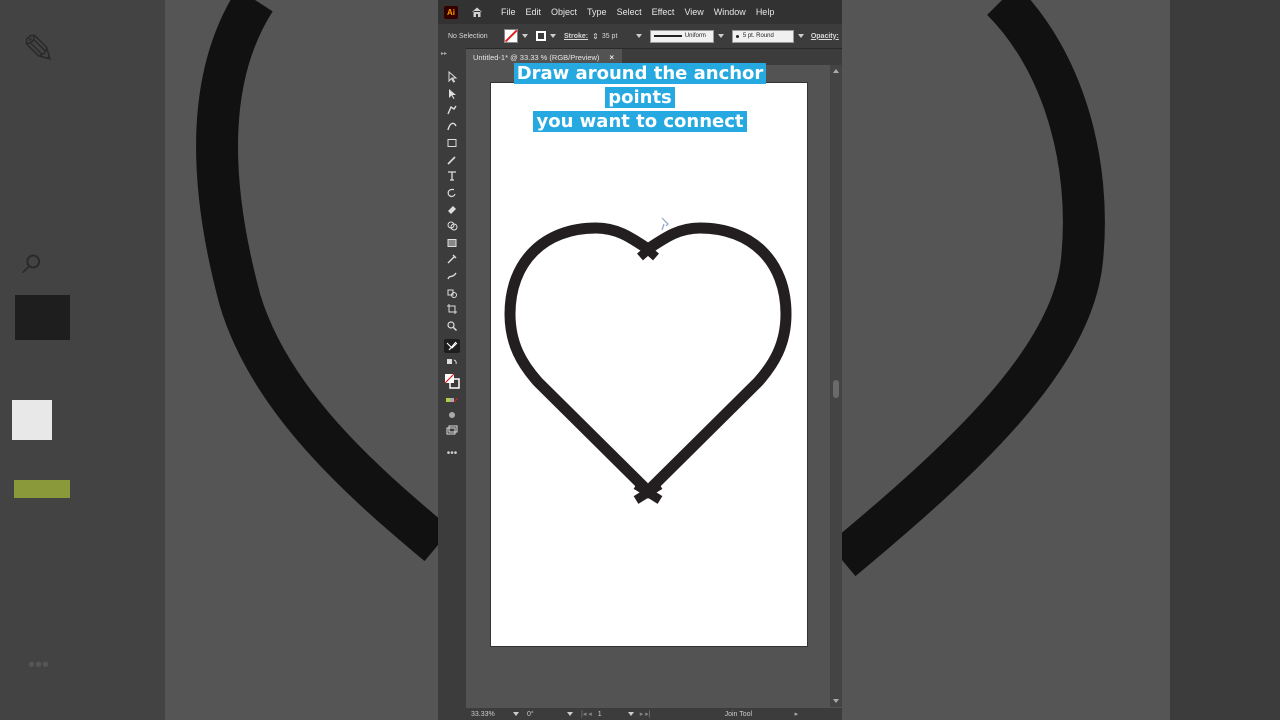 The width and height of the screenshot is (1280, 720). Describe the element at coordinates (42, 489) in the screenshot. I see `bg-color-mode-icon` at that location.